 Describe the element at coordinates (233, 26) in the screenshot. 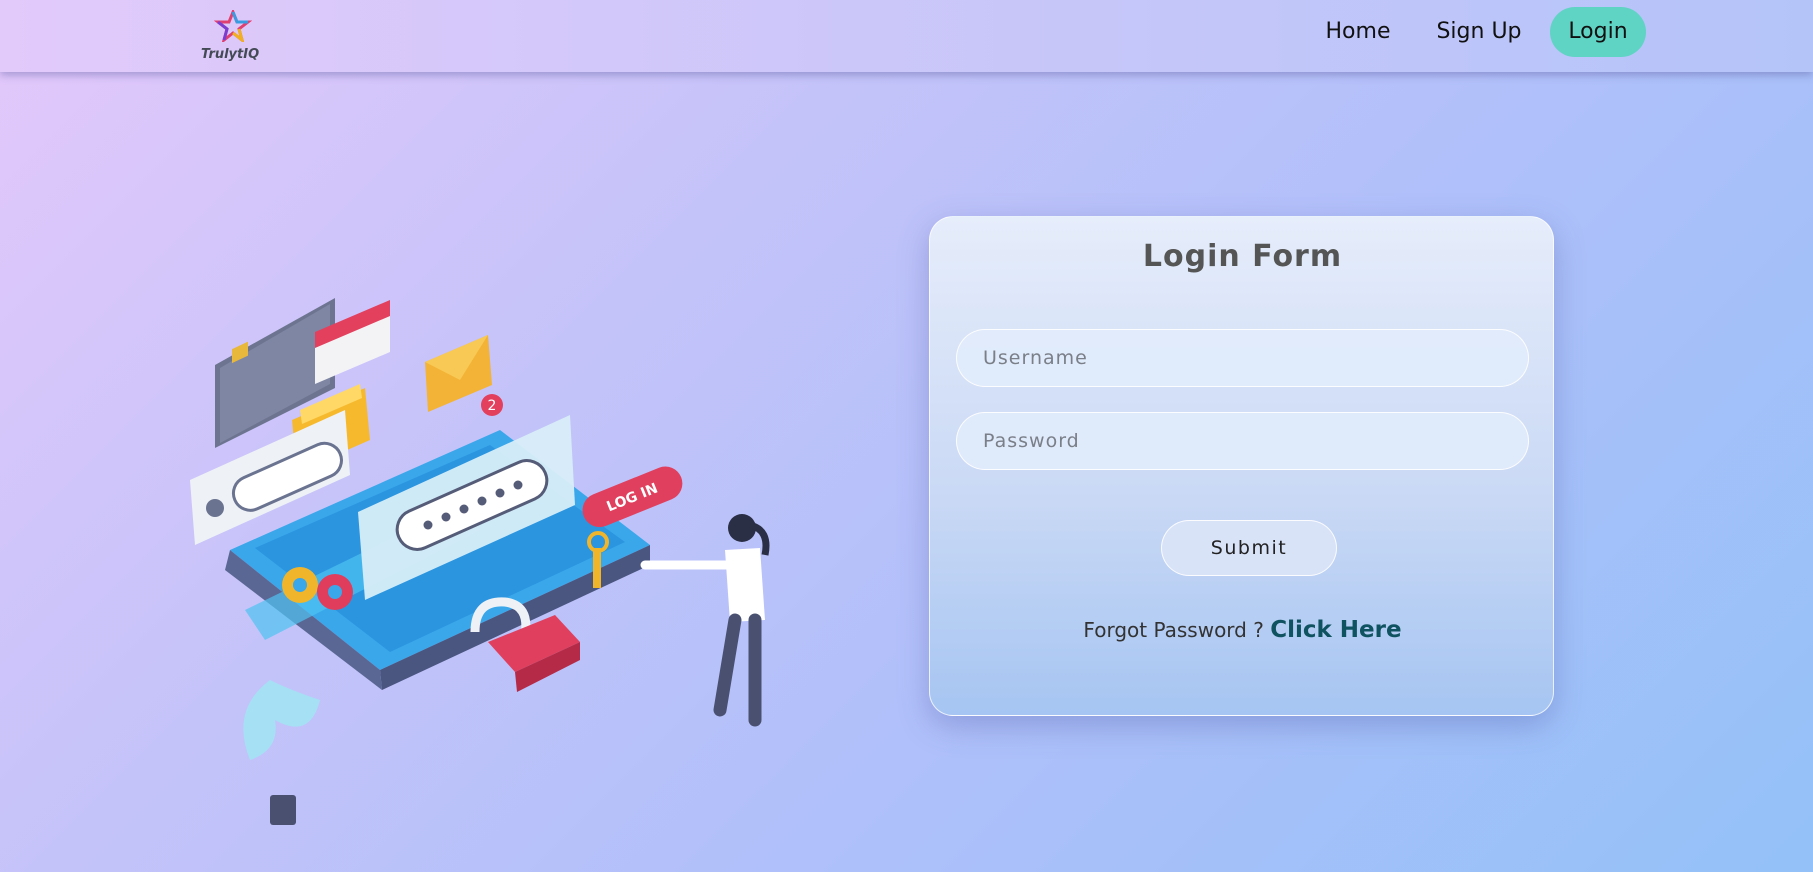

I see `star-logo-icon` at that location.